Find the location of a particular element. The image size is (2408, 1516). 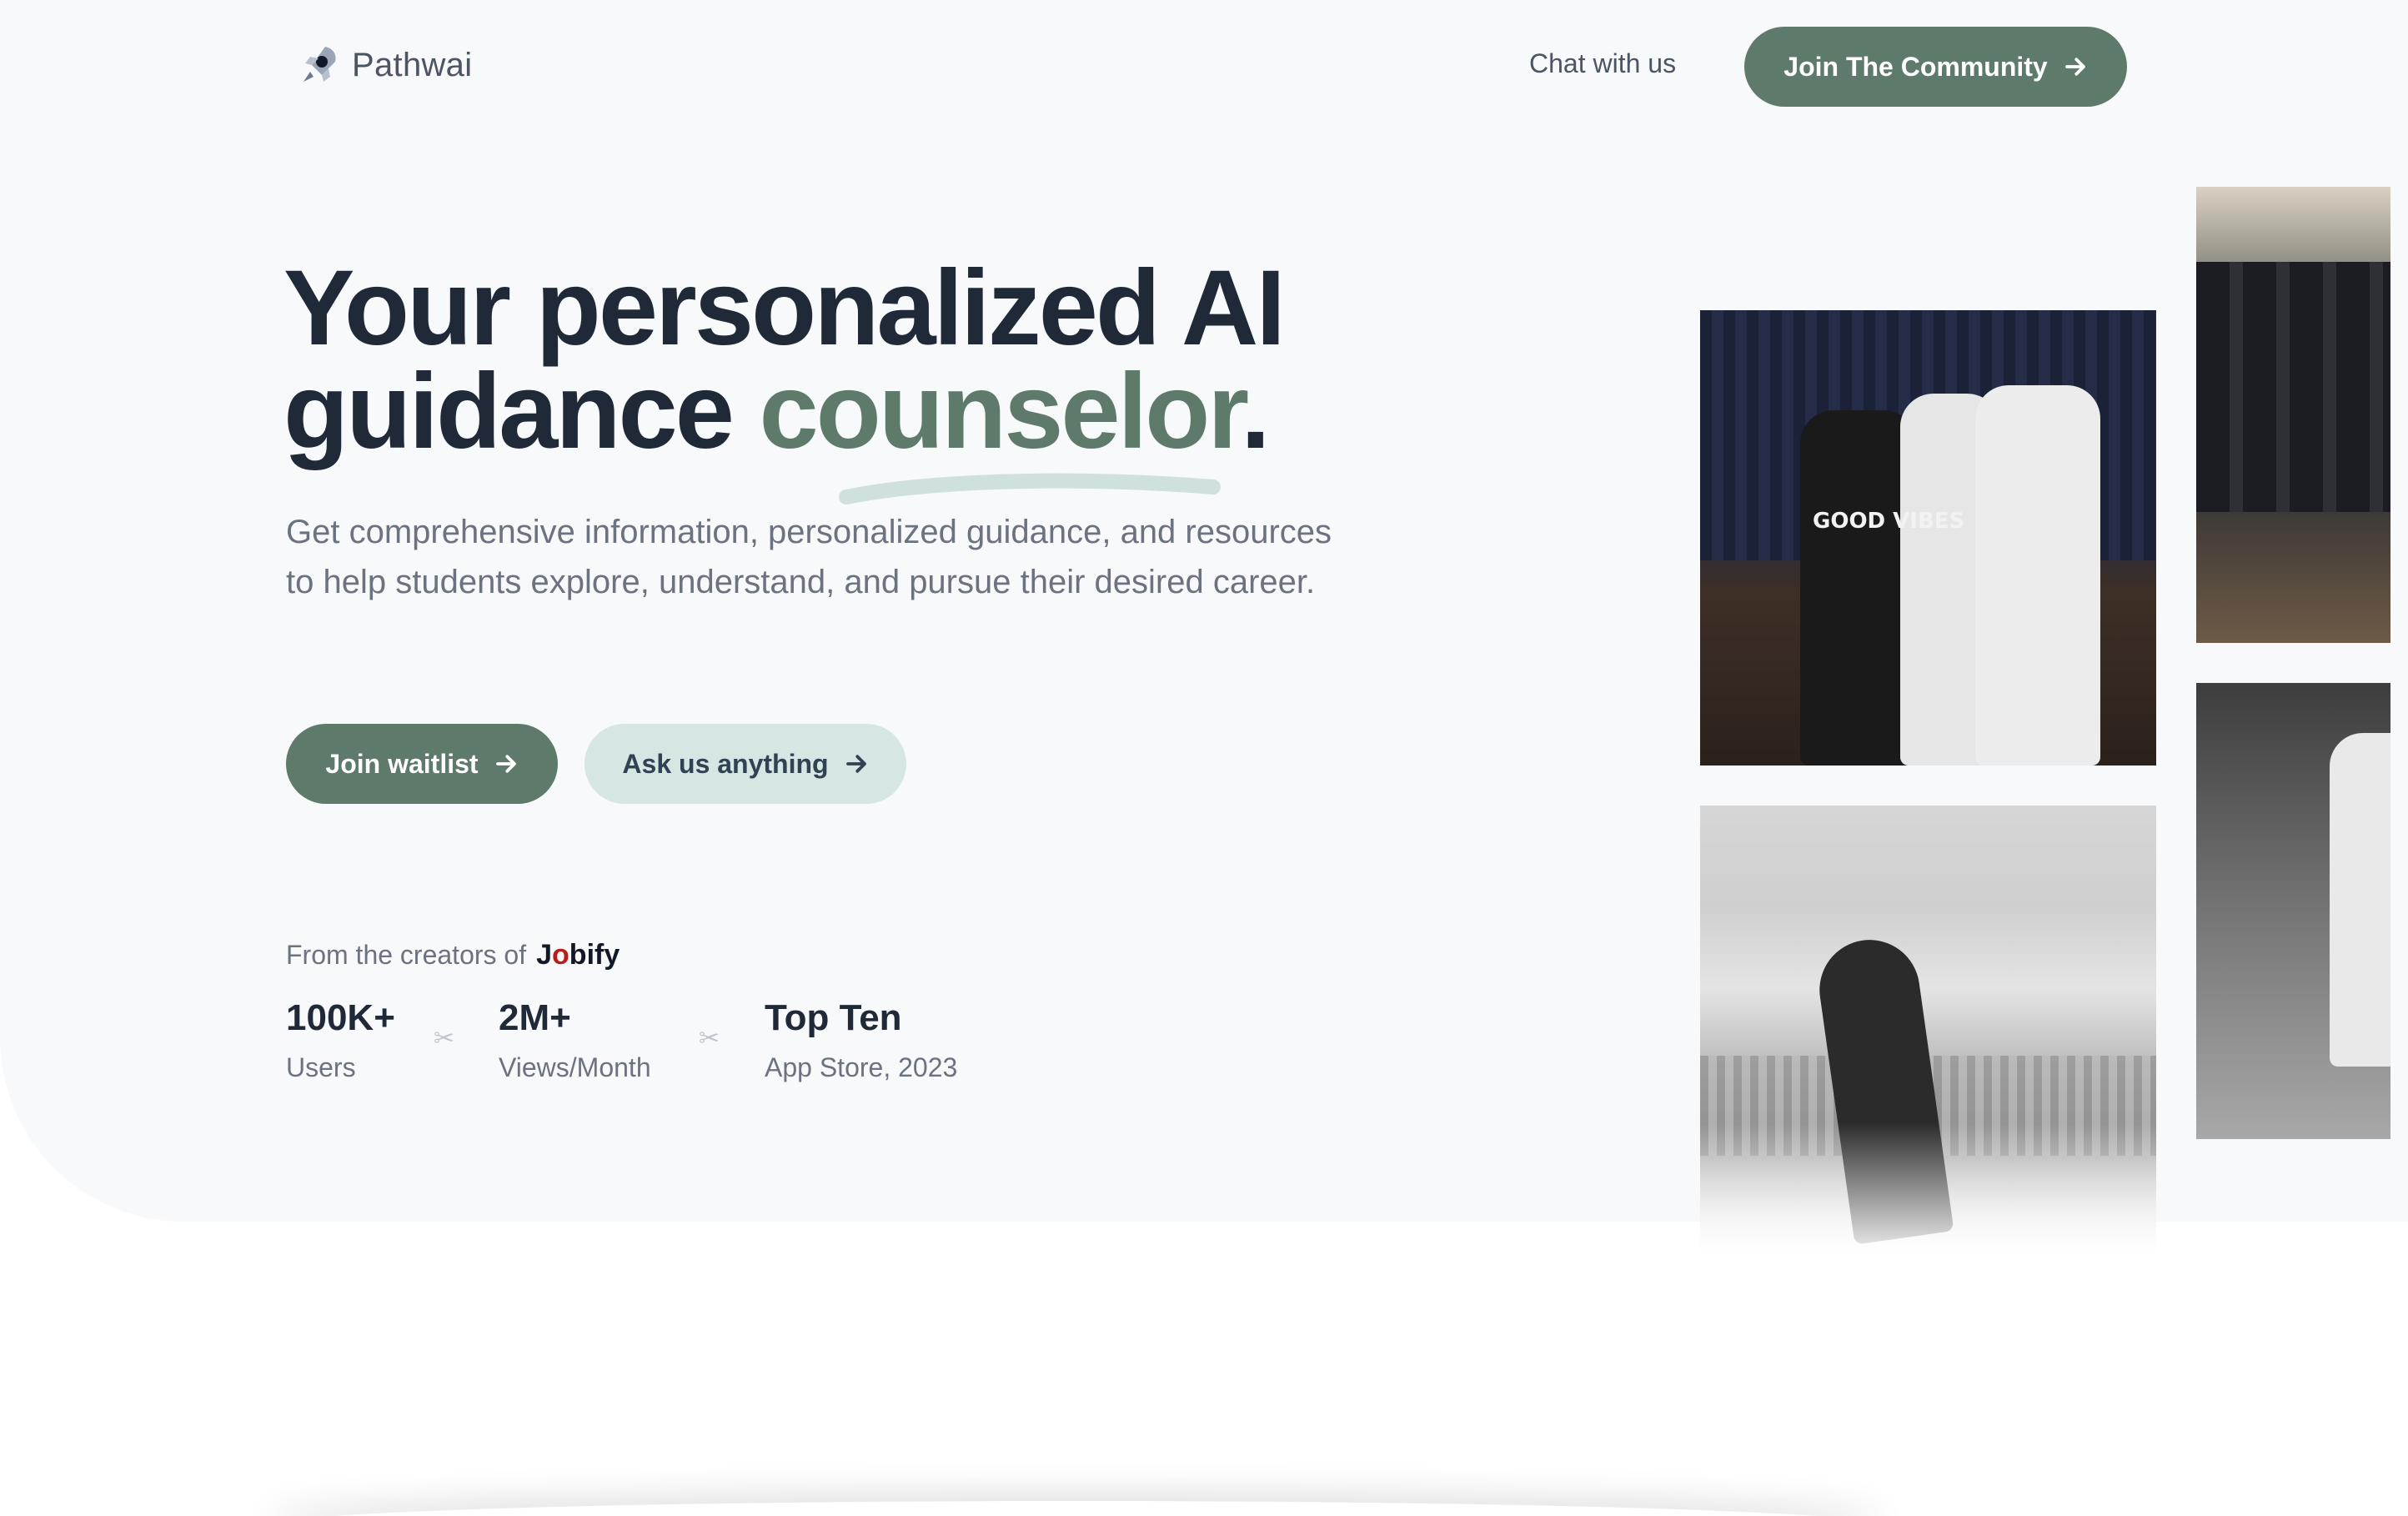

ask-us-anything-button: Ask us anything is located at coordinates (745, 764).